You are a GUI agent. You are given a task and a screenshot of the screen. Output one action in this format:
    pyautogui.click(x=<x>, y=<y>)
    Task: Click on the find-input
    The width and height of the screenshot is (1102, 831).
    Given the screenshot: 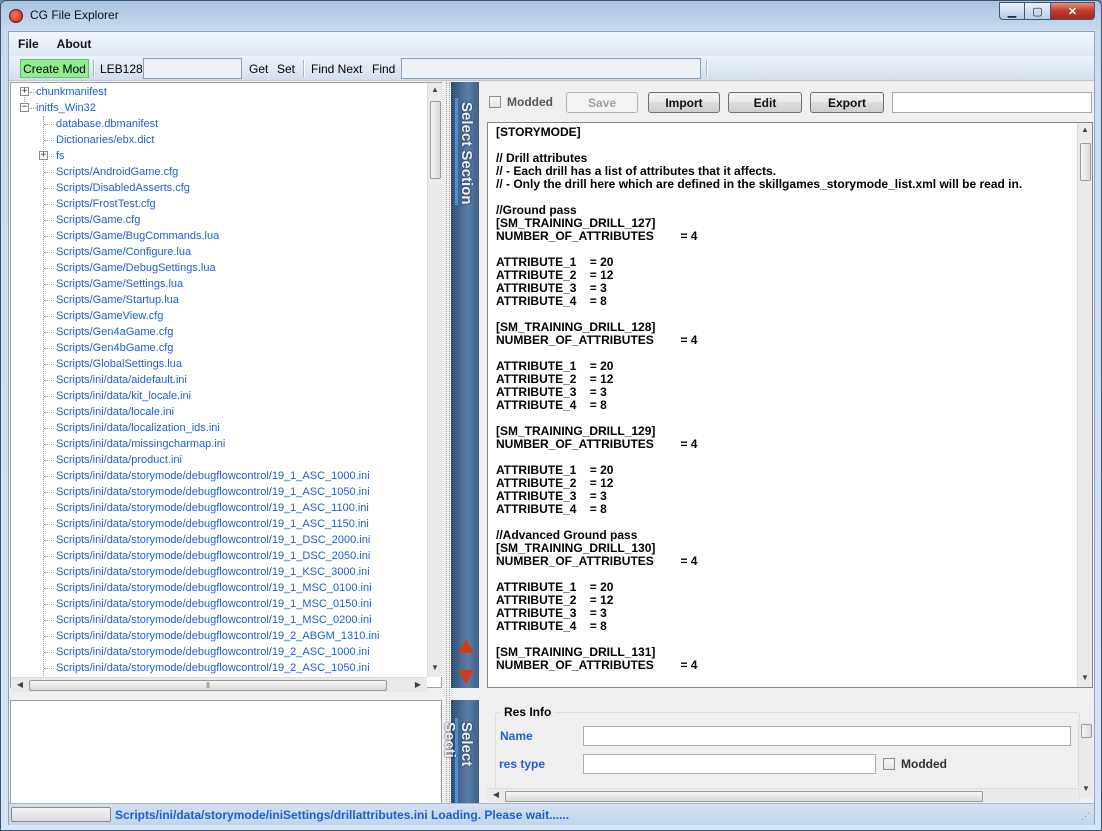 What is the action you would take?
    pyautogui.click(x=551, y=68)
    